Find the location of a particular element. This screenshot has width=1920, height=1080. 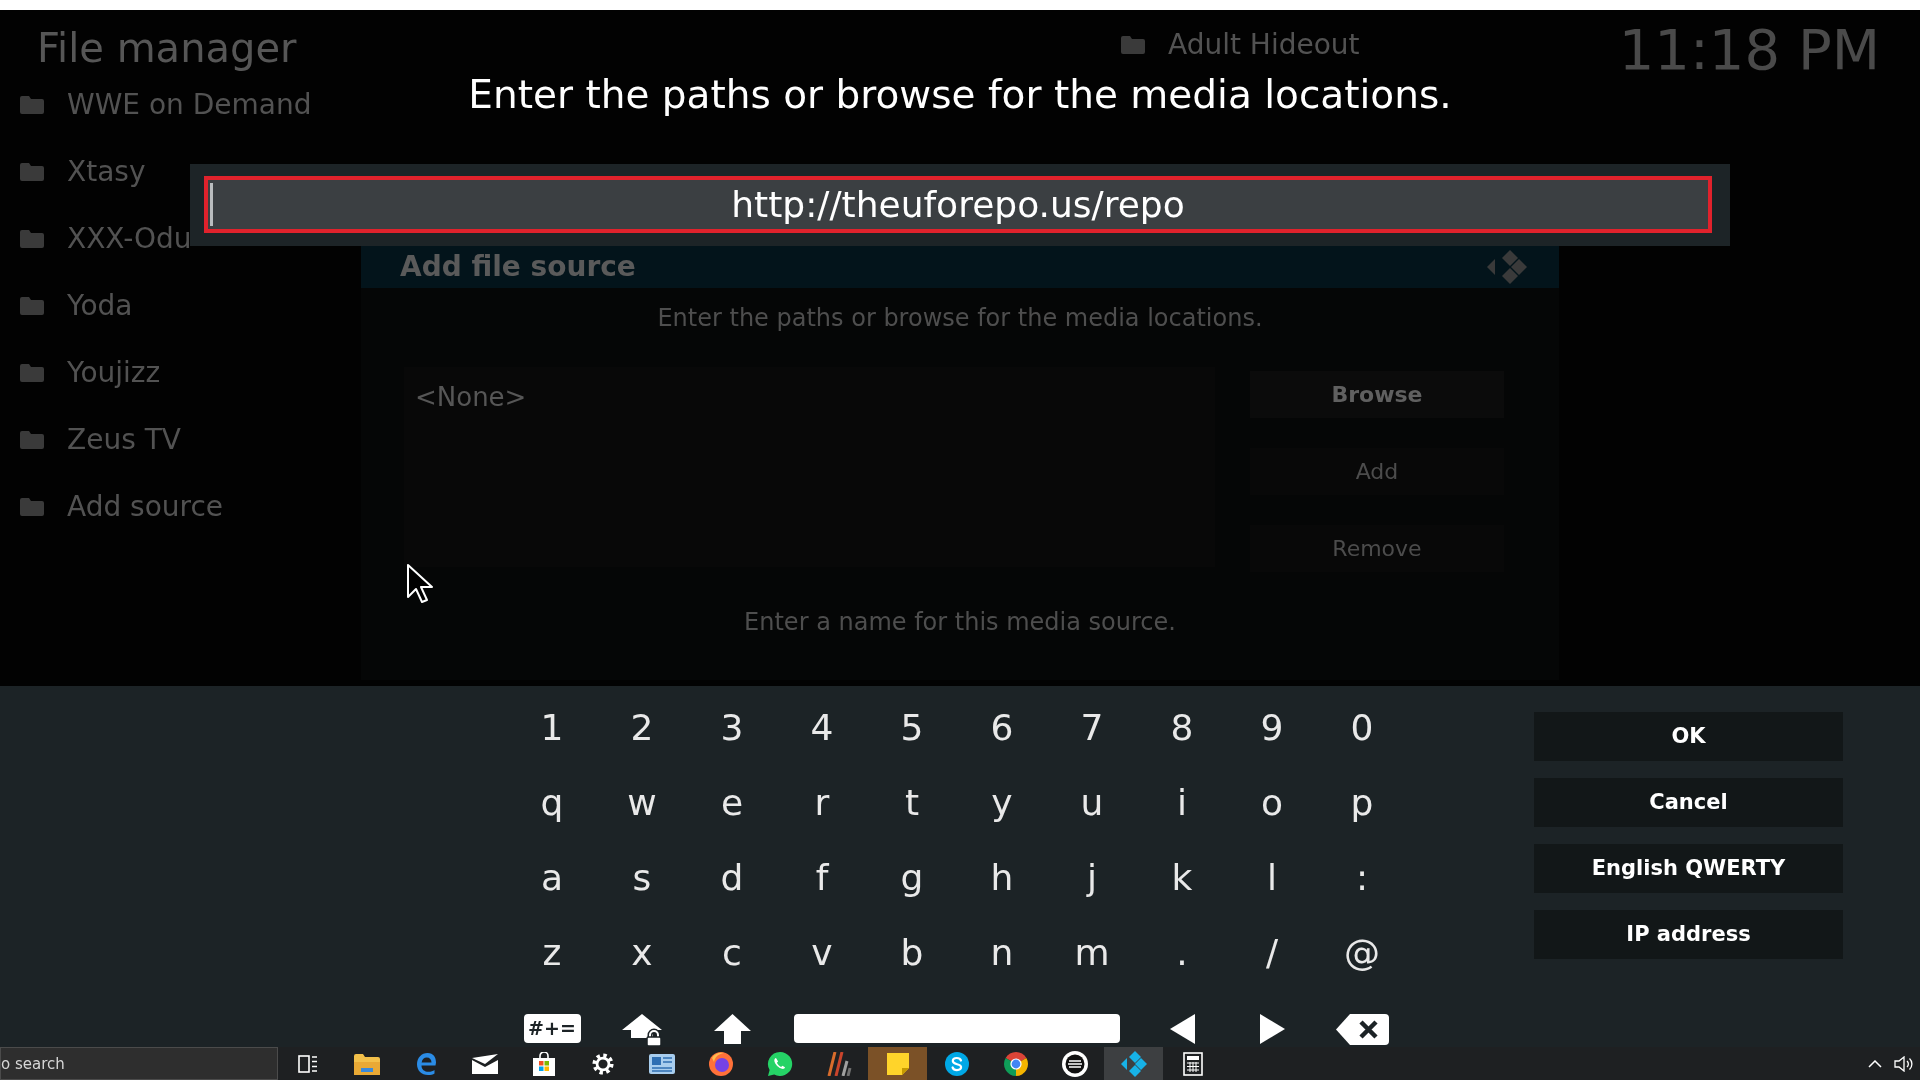

symbols-key: #+= is located at coordinates (552, 1028).